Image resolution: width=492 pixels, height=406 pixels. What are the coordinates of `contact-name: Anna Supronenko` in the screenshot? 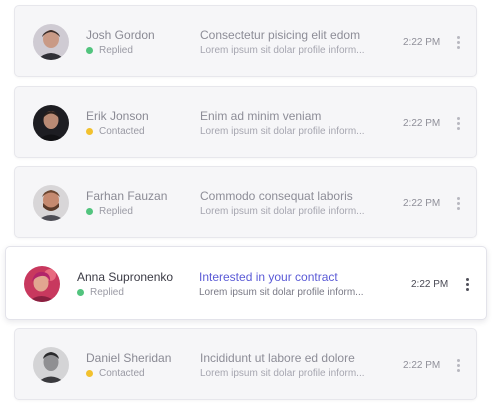 It's located at (125, 277).